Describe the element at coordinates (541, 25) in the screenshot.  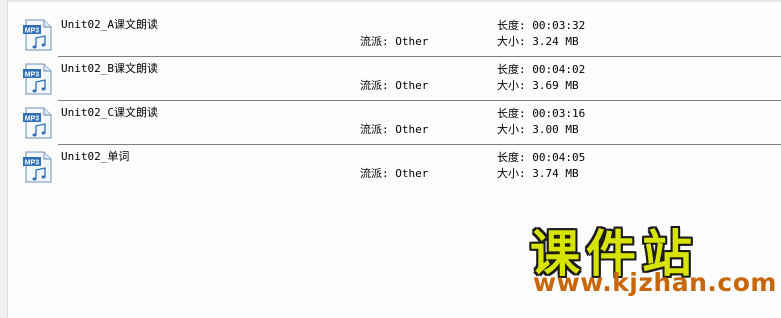
I see `file-length: 长度: 00:03:32` at that location.